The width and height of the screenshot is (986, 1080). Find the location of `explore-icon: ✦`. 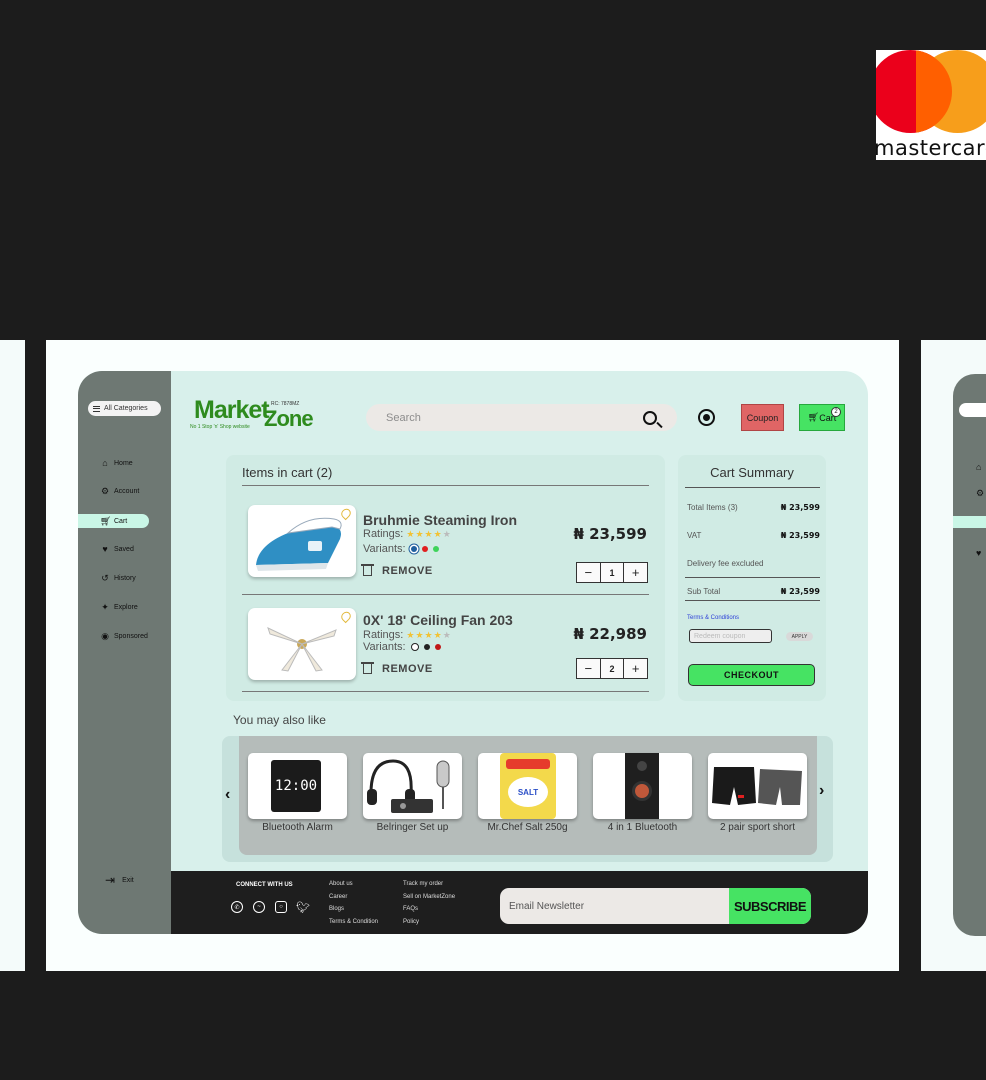

explore-icon: ✦ is located at coordinates (105, 606).